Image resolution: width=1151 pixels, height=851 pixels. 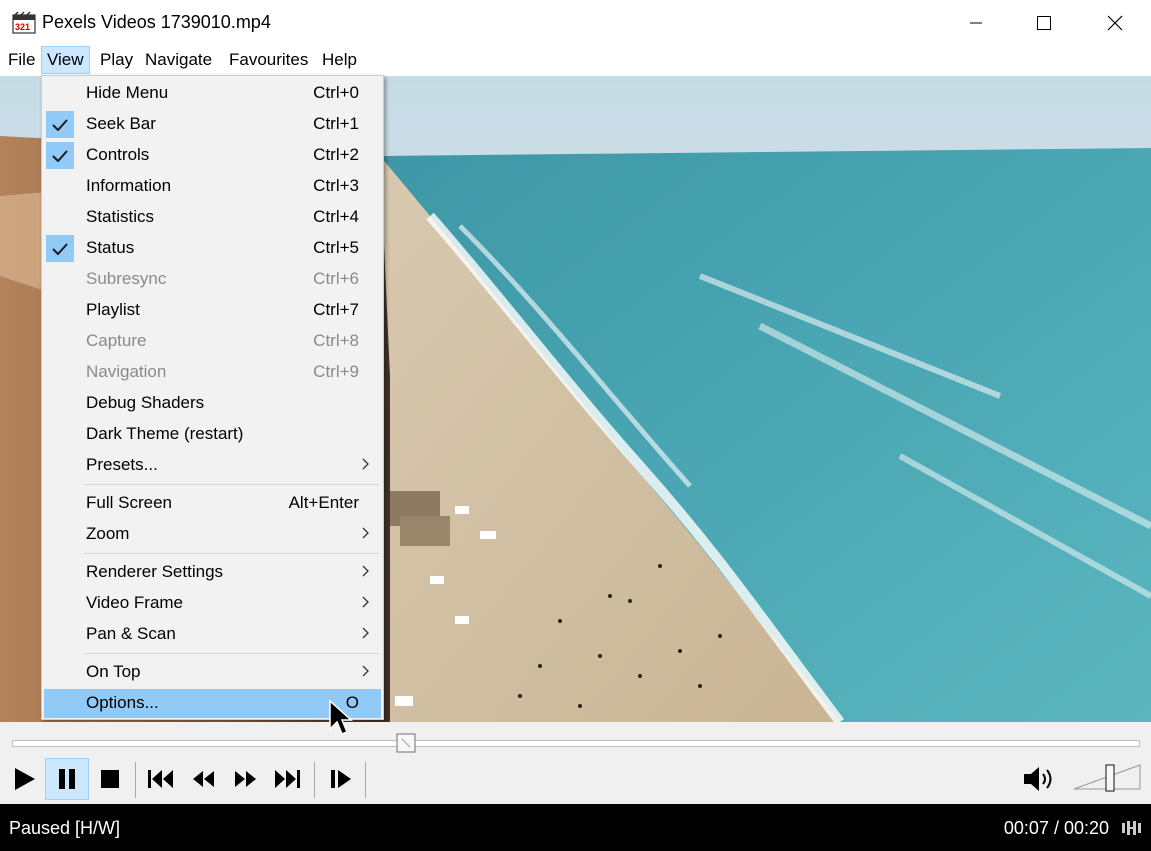 I want to click on menu-row-label: Renderer Settings, so click(x=155, y=571).